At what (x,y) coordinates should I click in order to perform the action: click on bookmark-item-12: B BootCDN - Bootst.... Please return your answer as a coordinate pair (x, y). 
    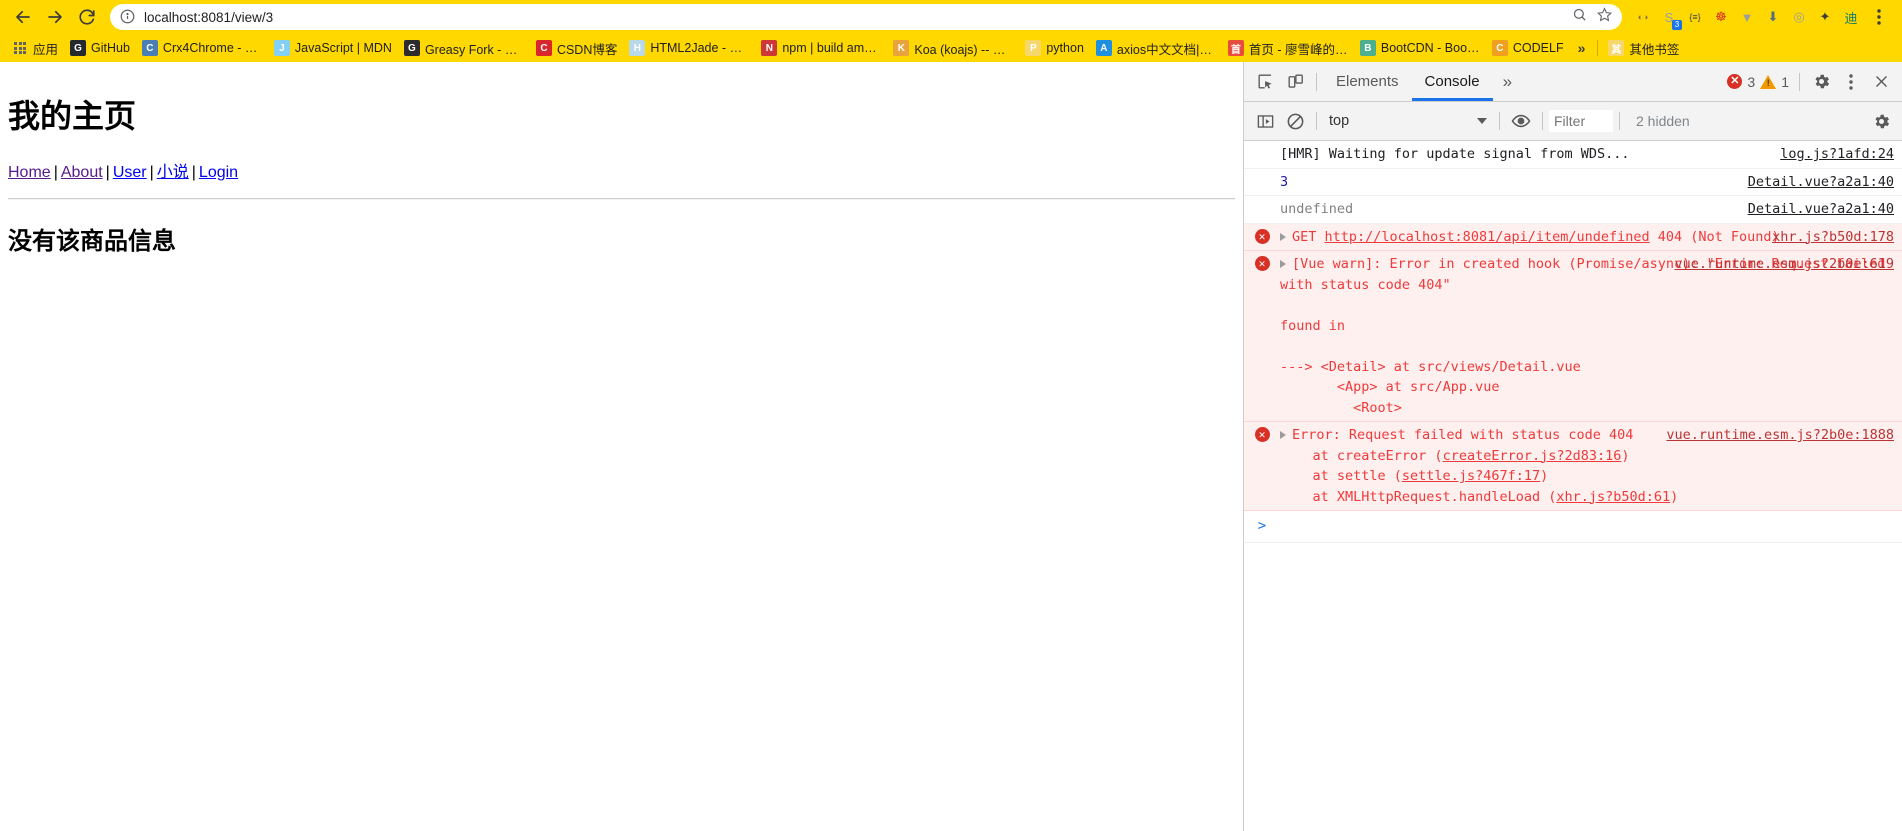
    Looking at the image, I should click on (1420, 48).